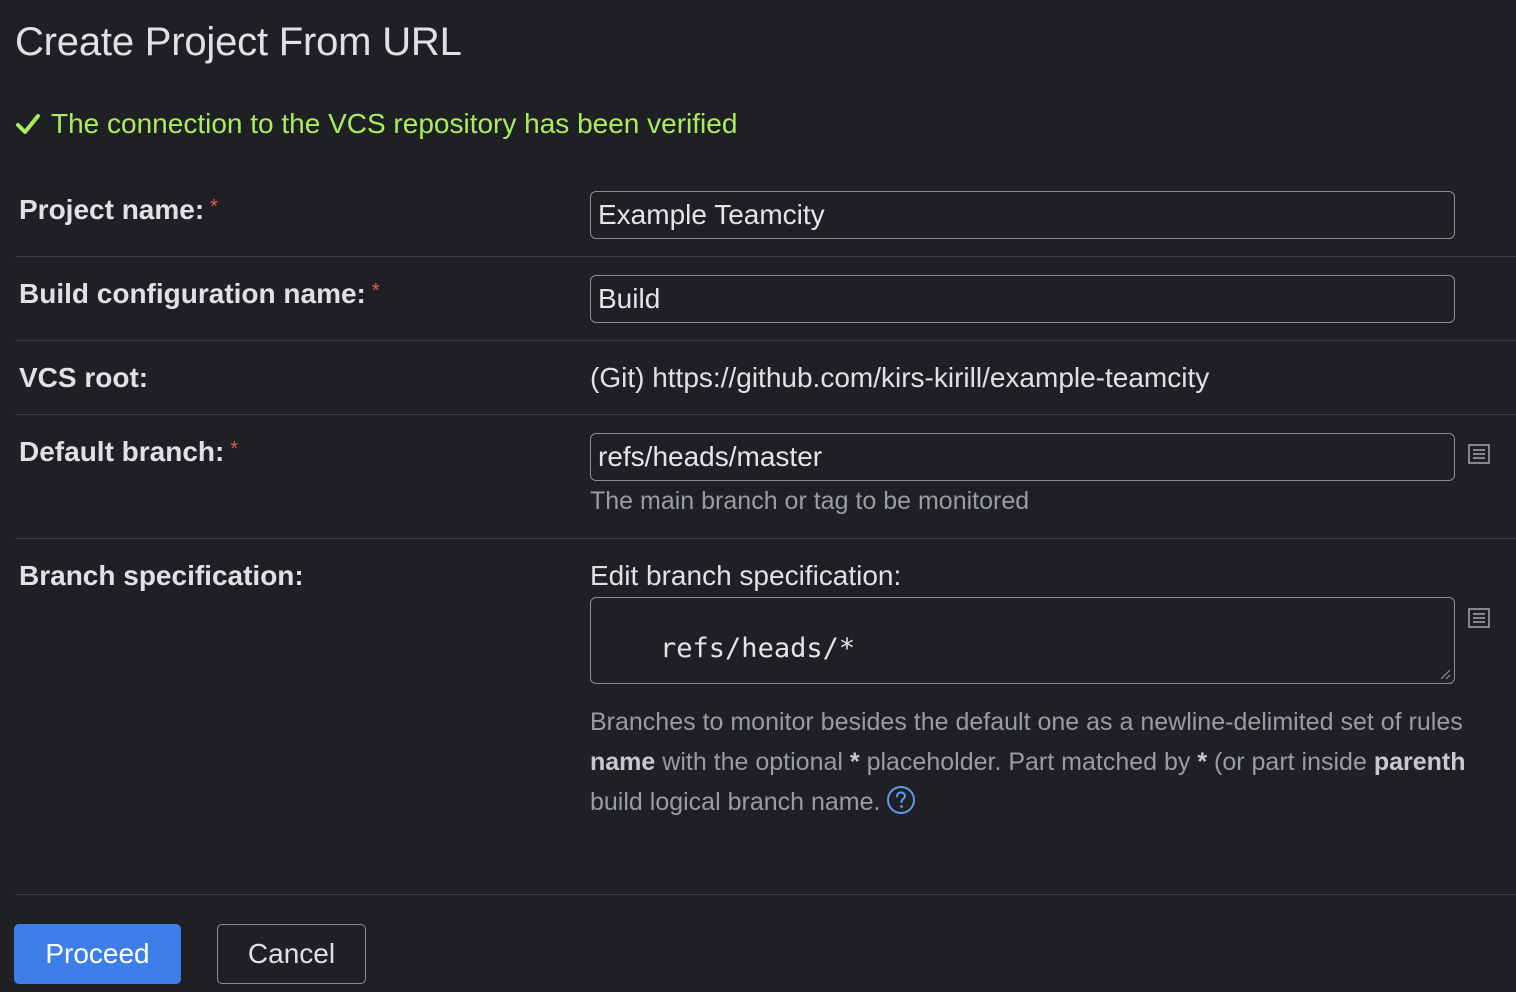  What do you see at coordinates (192, 293) in the screenshot?
I see `build-config-label-text: Build configuration name:` at bounding box center [192, 293].